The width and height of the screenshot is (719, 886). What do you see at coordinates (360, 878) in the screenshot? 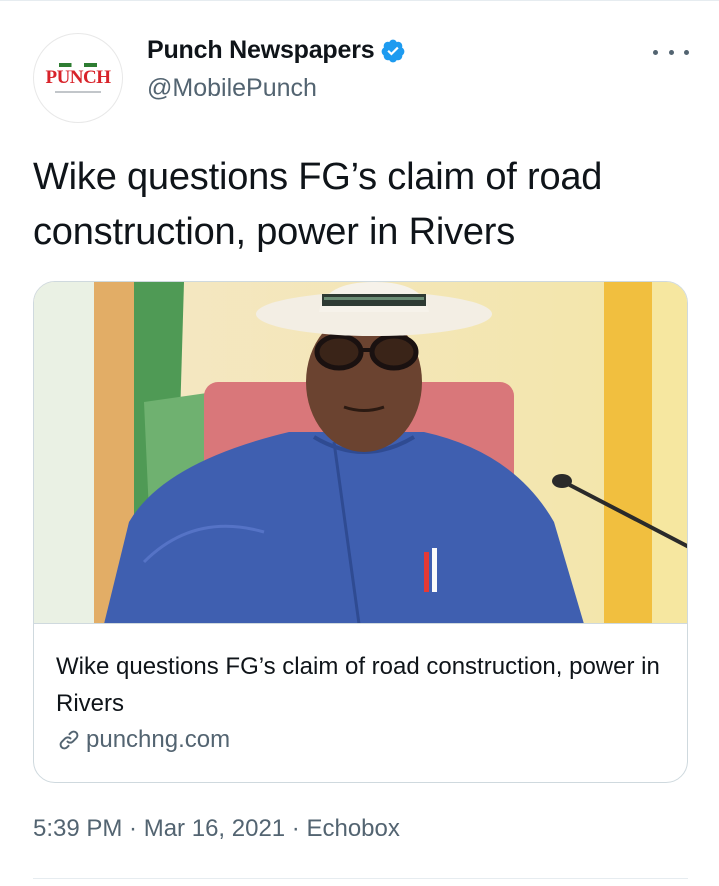
I see `bottom-divider` at bounding box center [360, 878].